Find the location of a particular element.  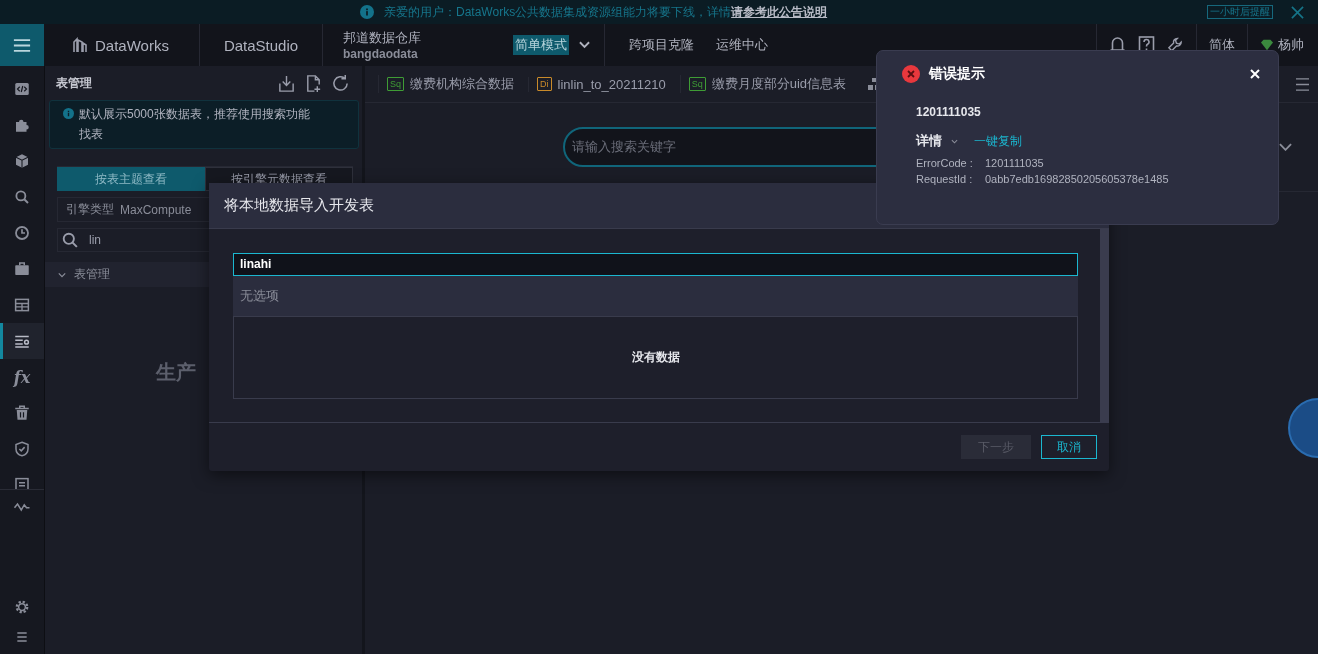

field-label: RequestId : is located at coordinates (945, 179).